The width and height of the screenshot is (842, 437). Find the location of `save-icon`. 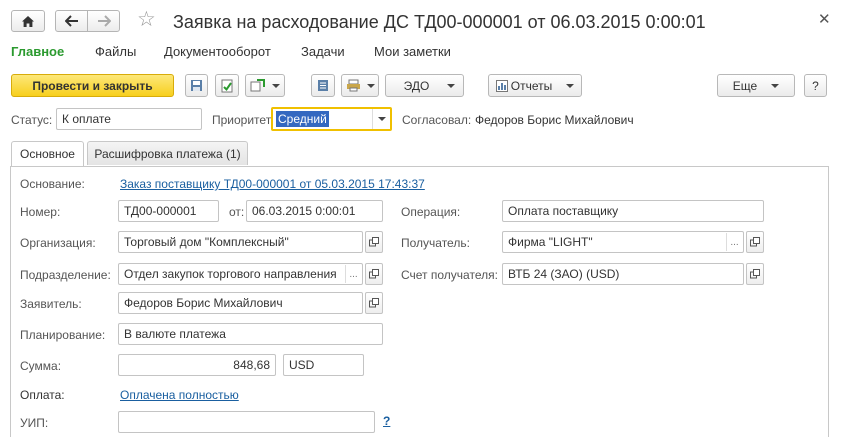

save-icon is located at coordinates (196, 85).